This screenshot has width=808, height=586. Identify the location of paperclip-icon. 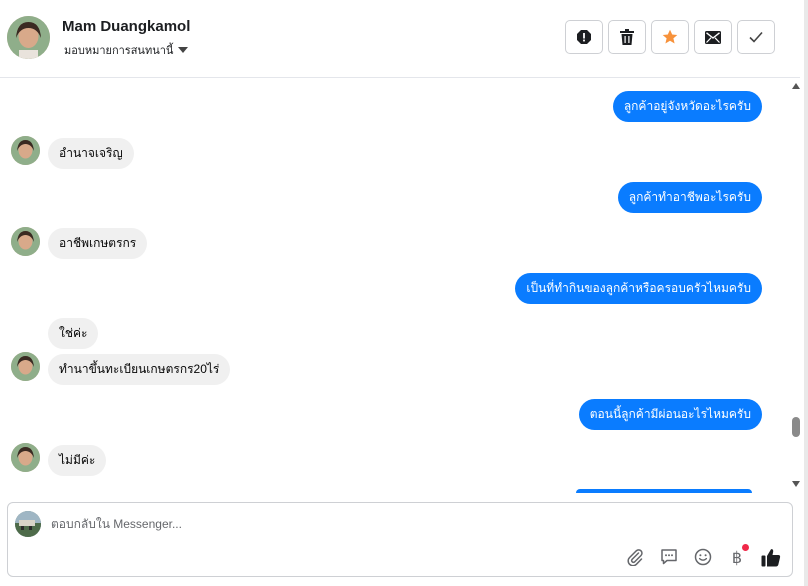
(635, 557).